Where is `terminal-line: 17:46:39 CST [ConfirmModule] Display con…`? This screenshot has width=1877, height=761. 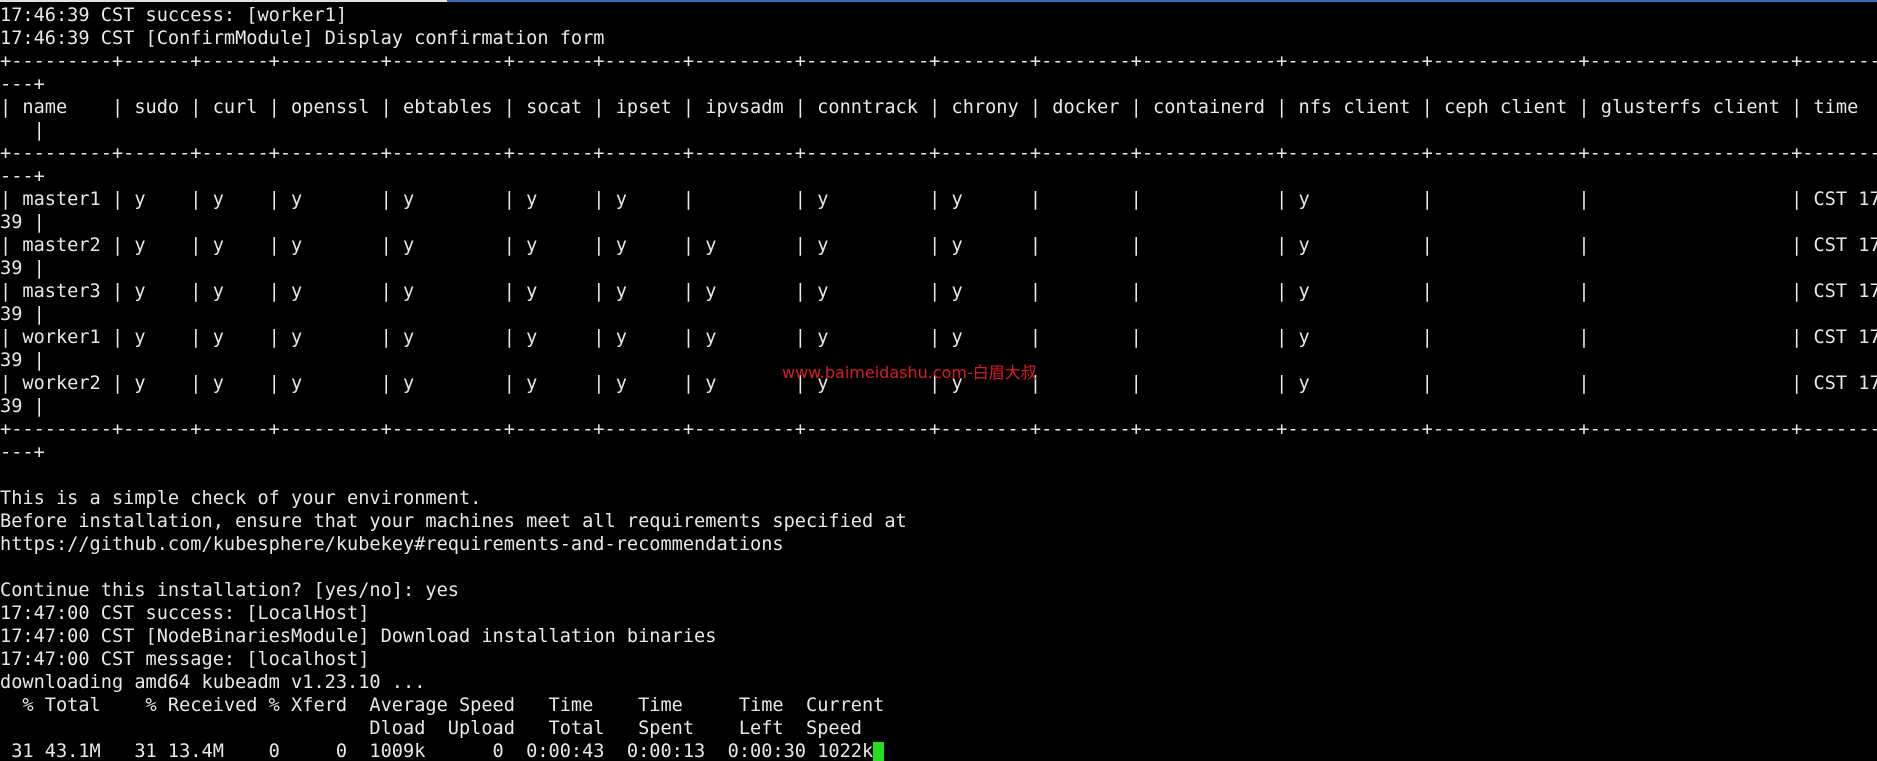 terminal-line: 17:46:39 CST [ConfirmModule] Display con… is located at coordinates (302, 38).